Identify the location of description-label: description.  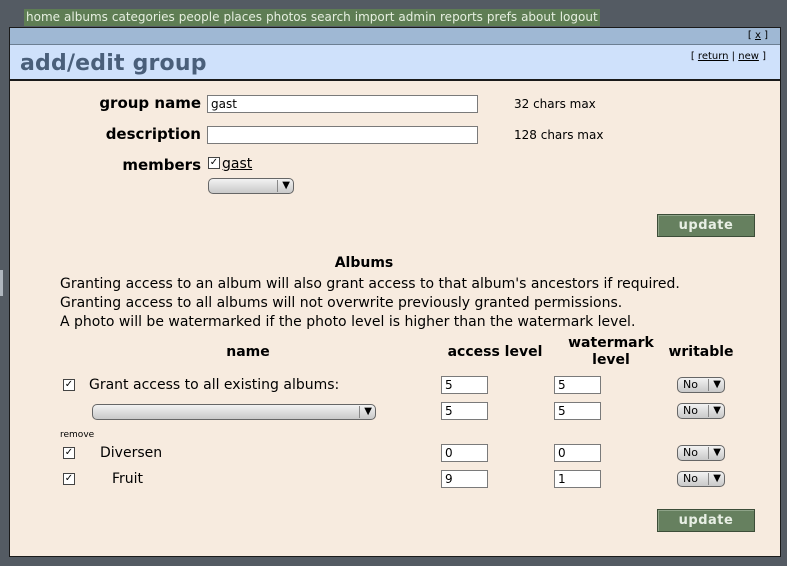
(153, 134).